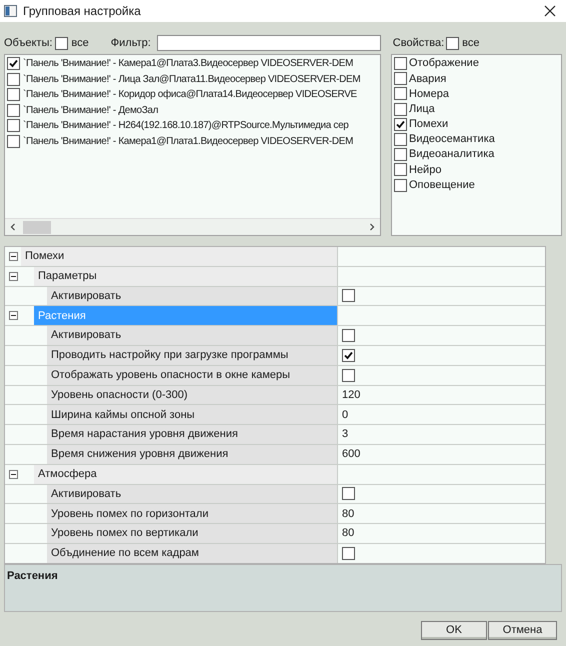  What do you see at coordinates (192, 553) in the screenshot?
I see `property-name: Объдинение по всем кадрам` at bounding box center [192, 553].